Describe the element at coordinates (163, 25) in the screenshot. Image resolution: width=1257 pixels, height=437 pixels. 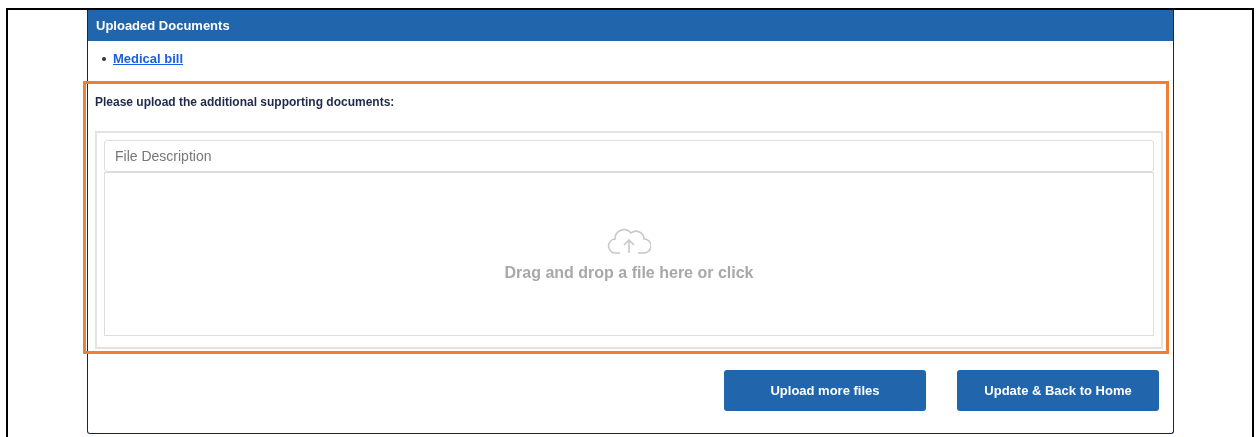
I see `panel-title: Uploaded Documents` at that location.